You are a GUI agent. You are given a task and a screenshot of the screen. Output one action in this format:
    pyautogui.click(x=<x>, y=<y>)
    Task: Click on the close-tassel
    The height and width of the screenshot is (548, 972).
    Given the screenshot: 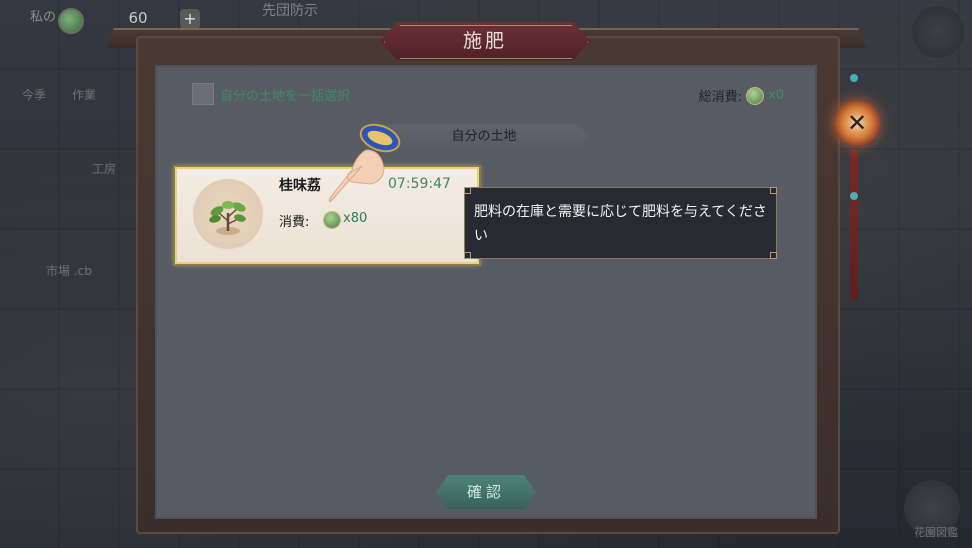 What is the action you would take?
    pyautogui.click(x=854, y=225)
    